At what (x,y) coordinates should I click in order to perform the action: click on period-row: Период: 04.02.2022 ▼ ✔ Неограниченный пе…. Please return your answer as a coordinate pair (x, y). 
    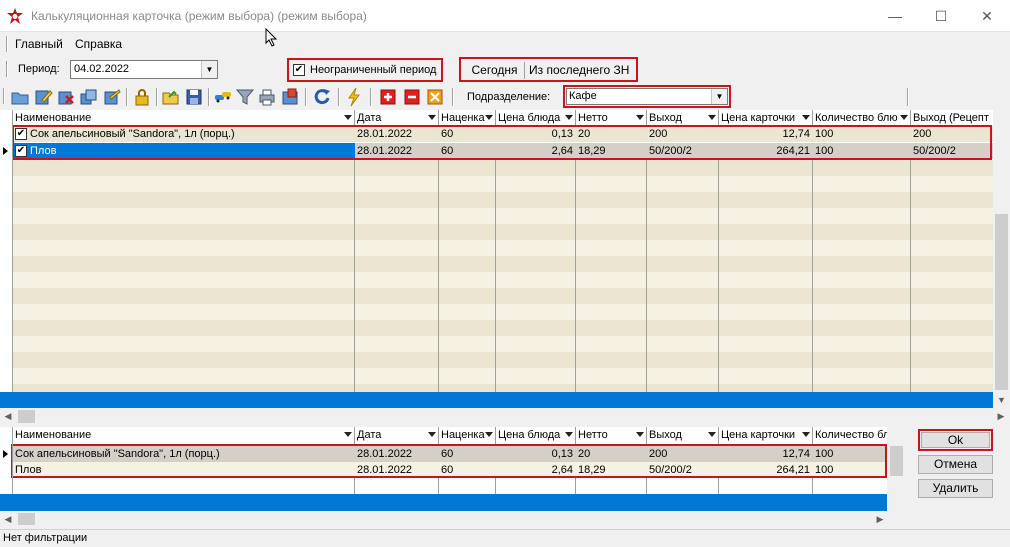
    Looking at the image, I should click on (505, 69).